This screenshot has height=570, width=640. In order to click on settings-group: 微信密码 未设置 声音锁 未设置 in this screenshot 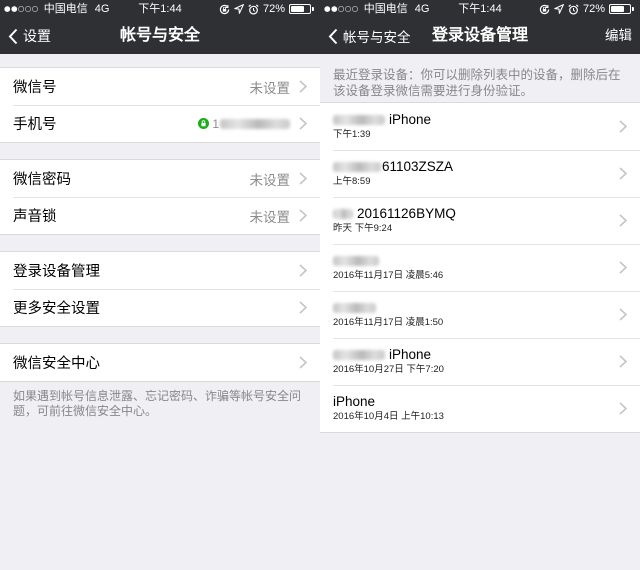, I will do `click(160, 197)`.